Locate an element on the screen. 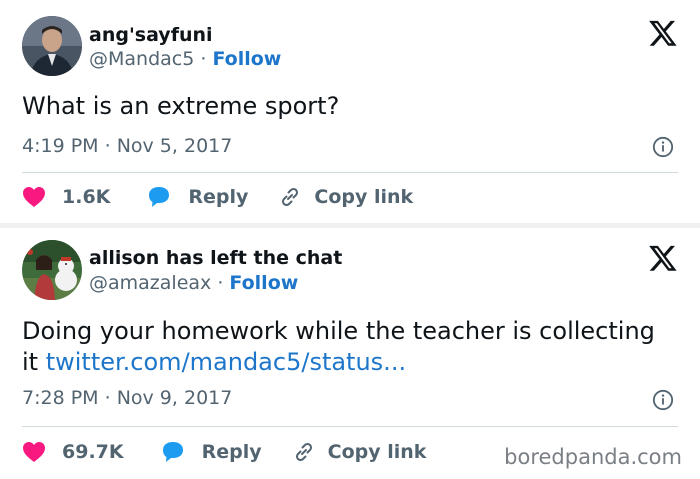  action-bar: 1.6K Reply Copy link is located at coordinates (217, 197).